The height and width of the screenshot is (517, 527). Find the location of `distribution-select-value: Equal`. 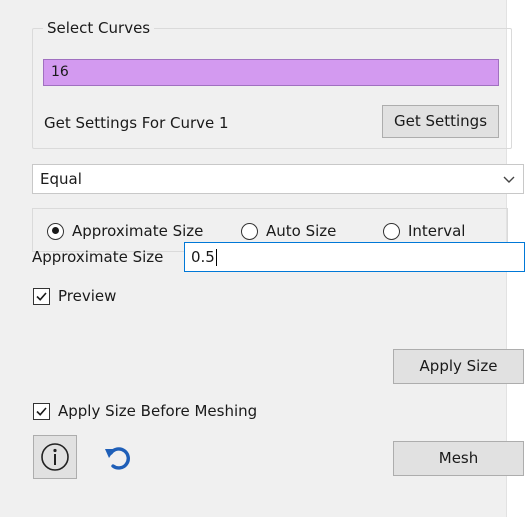

distribution-select-value: Equal is located at coordinates (61, 179).